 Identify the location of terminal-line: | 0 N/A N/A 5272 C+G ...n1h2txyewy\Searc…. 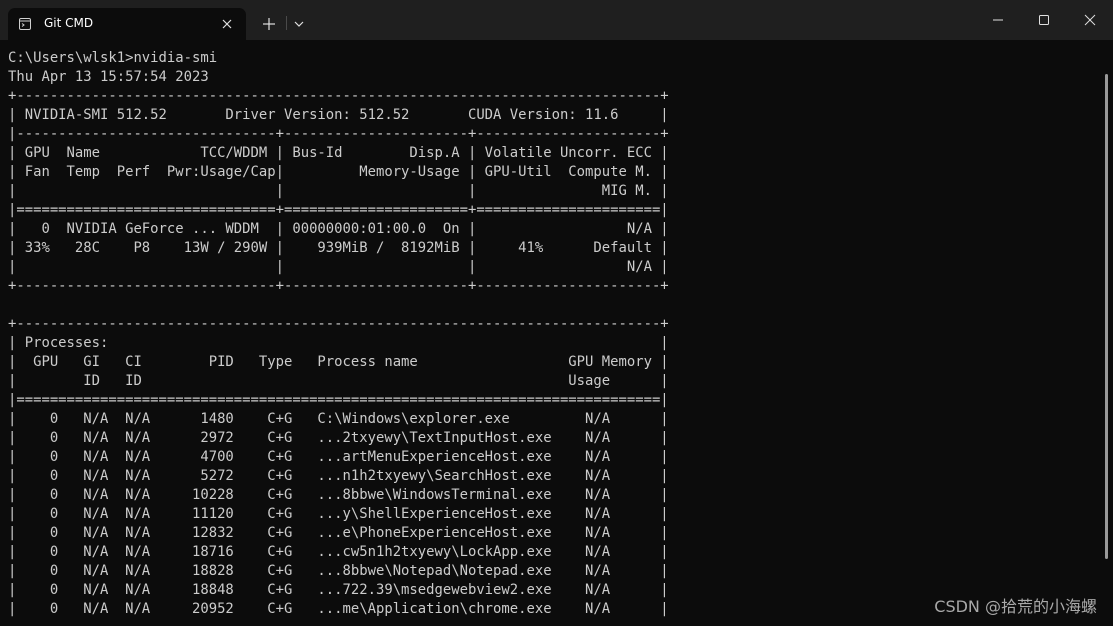
(338, 476).